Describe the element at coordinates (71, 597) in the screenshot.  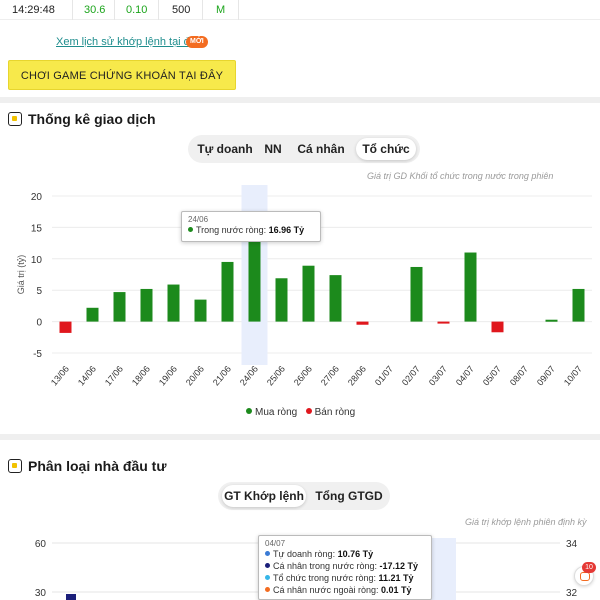
I see `investor-bar` at that location.